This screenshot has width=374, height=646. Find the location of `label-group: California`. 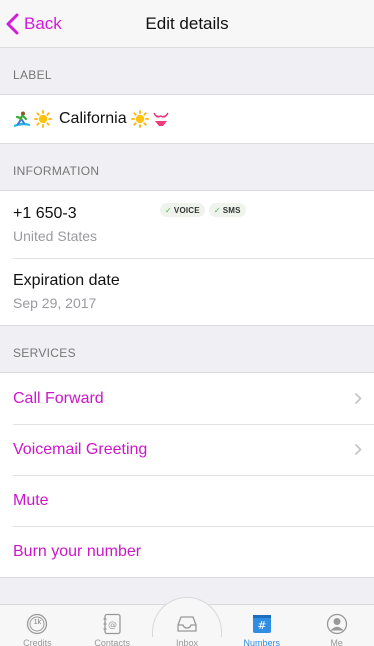

label-group: California is located at coordinates (187, 119).